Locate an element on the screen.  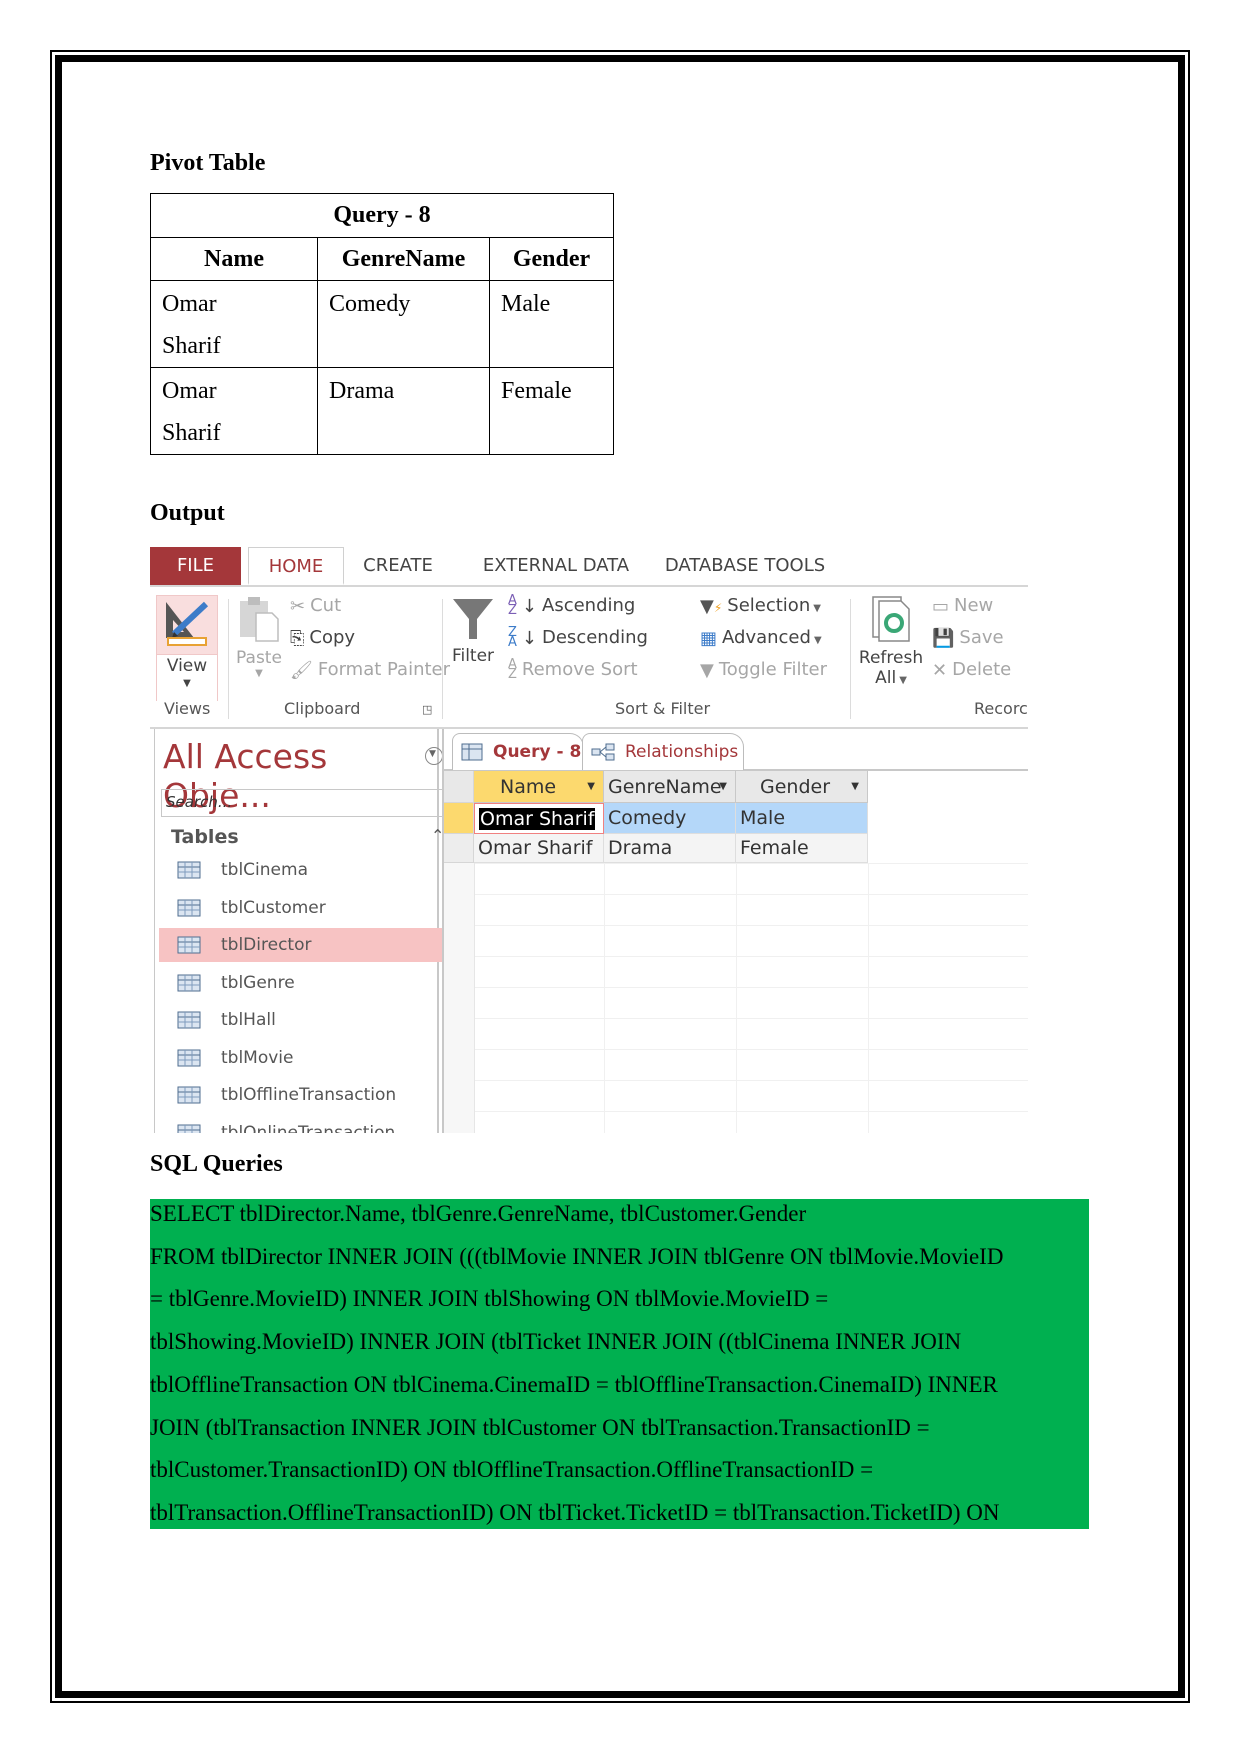
save-label: Save is located at coordinates (981, 637).